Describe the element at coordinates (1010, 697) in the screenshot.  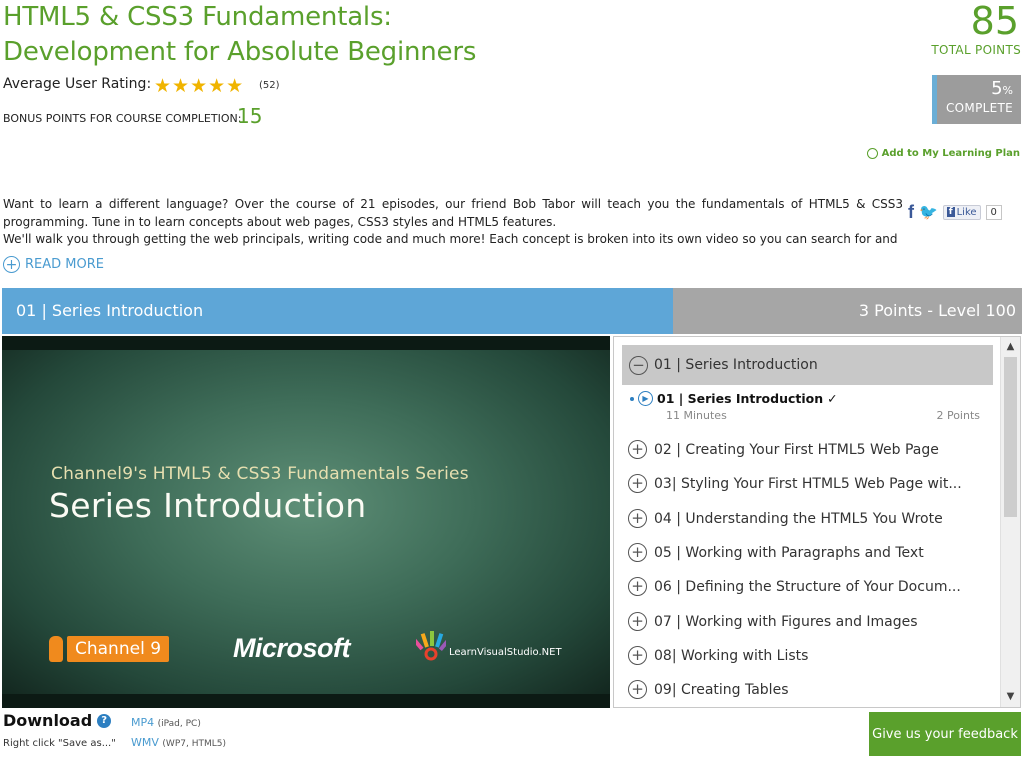
I see `scroll-down-icon: ▼` at that location.